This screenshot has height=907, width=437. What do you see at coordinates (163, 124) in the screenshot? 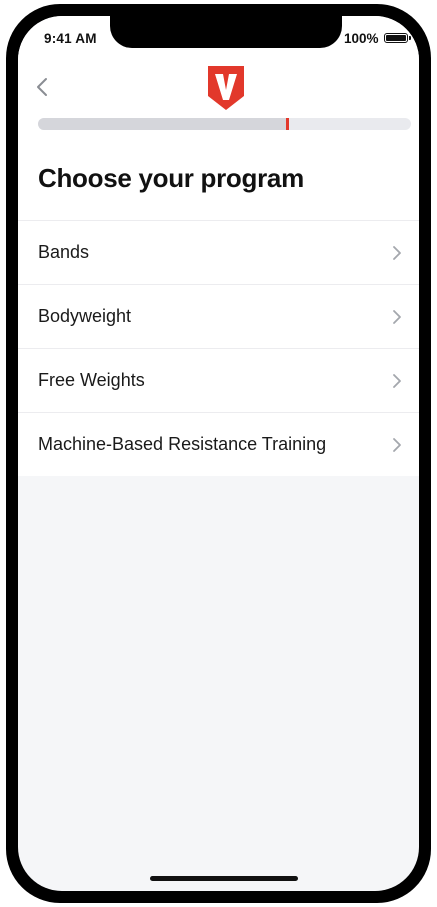
I see `progress-fill` at bounding box center [163, 124].